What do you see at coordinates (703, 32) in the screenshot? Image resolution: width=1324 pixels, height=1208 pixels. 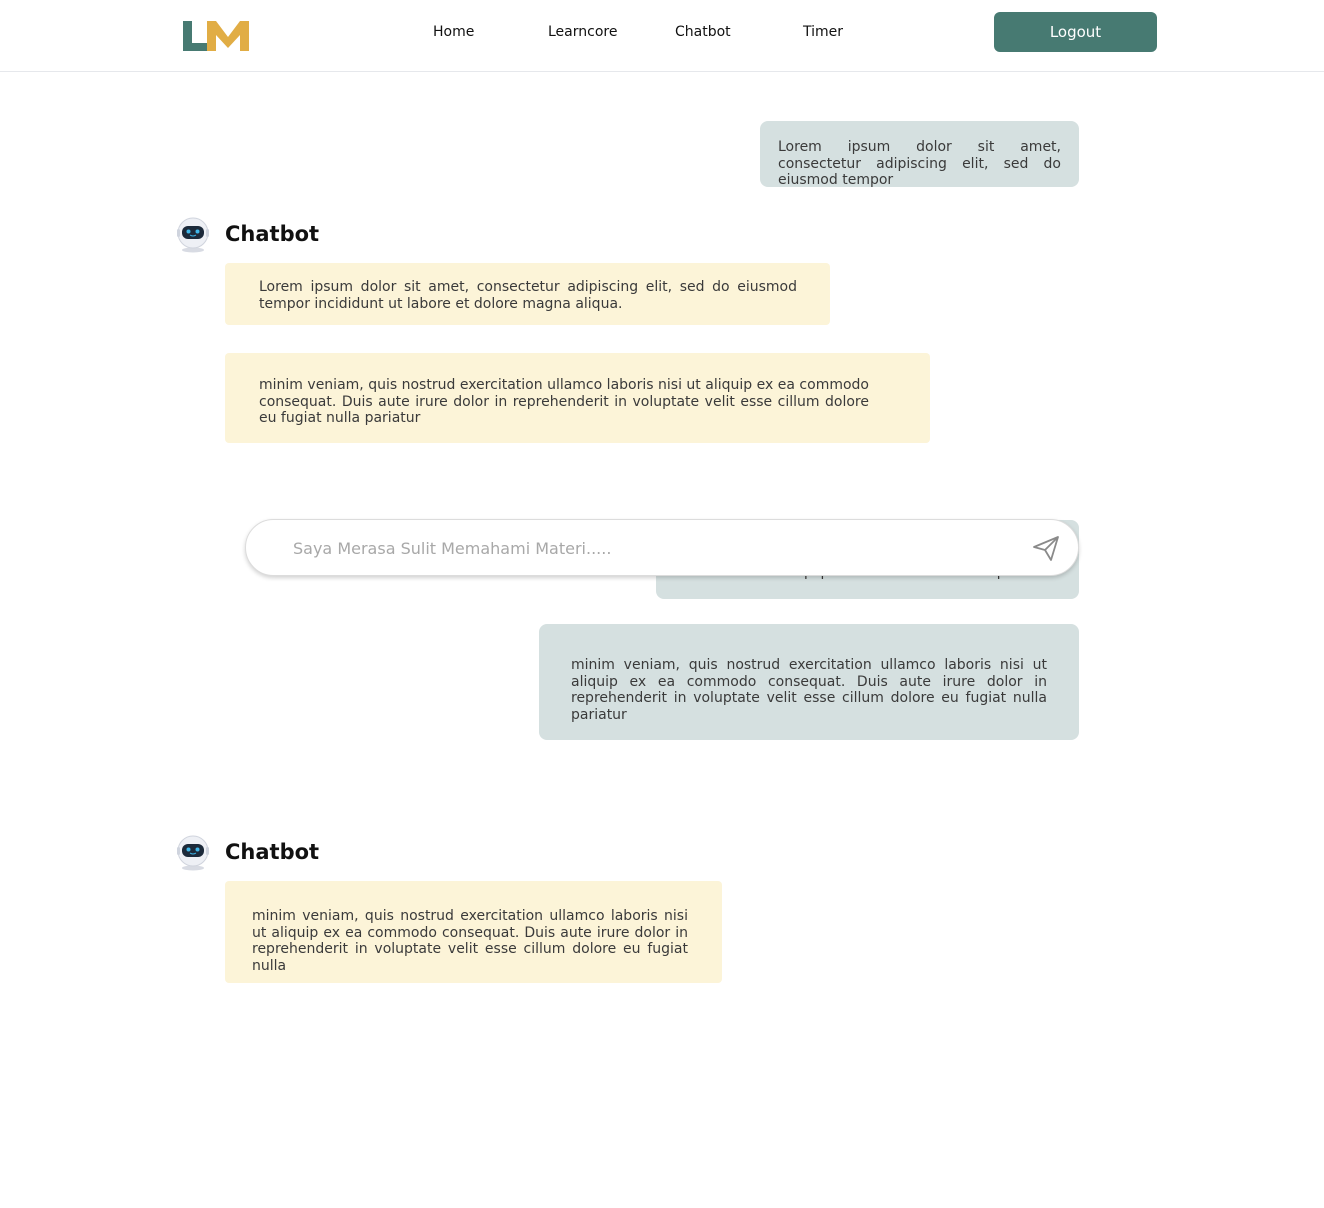 I see `nav-chatbot: Chatbot` at bounding box center [703, 32].